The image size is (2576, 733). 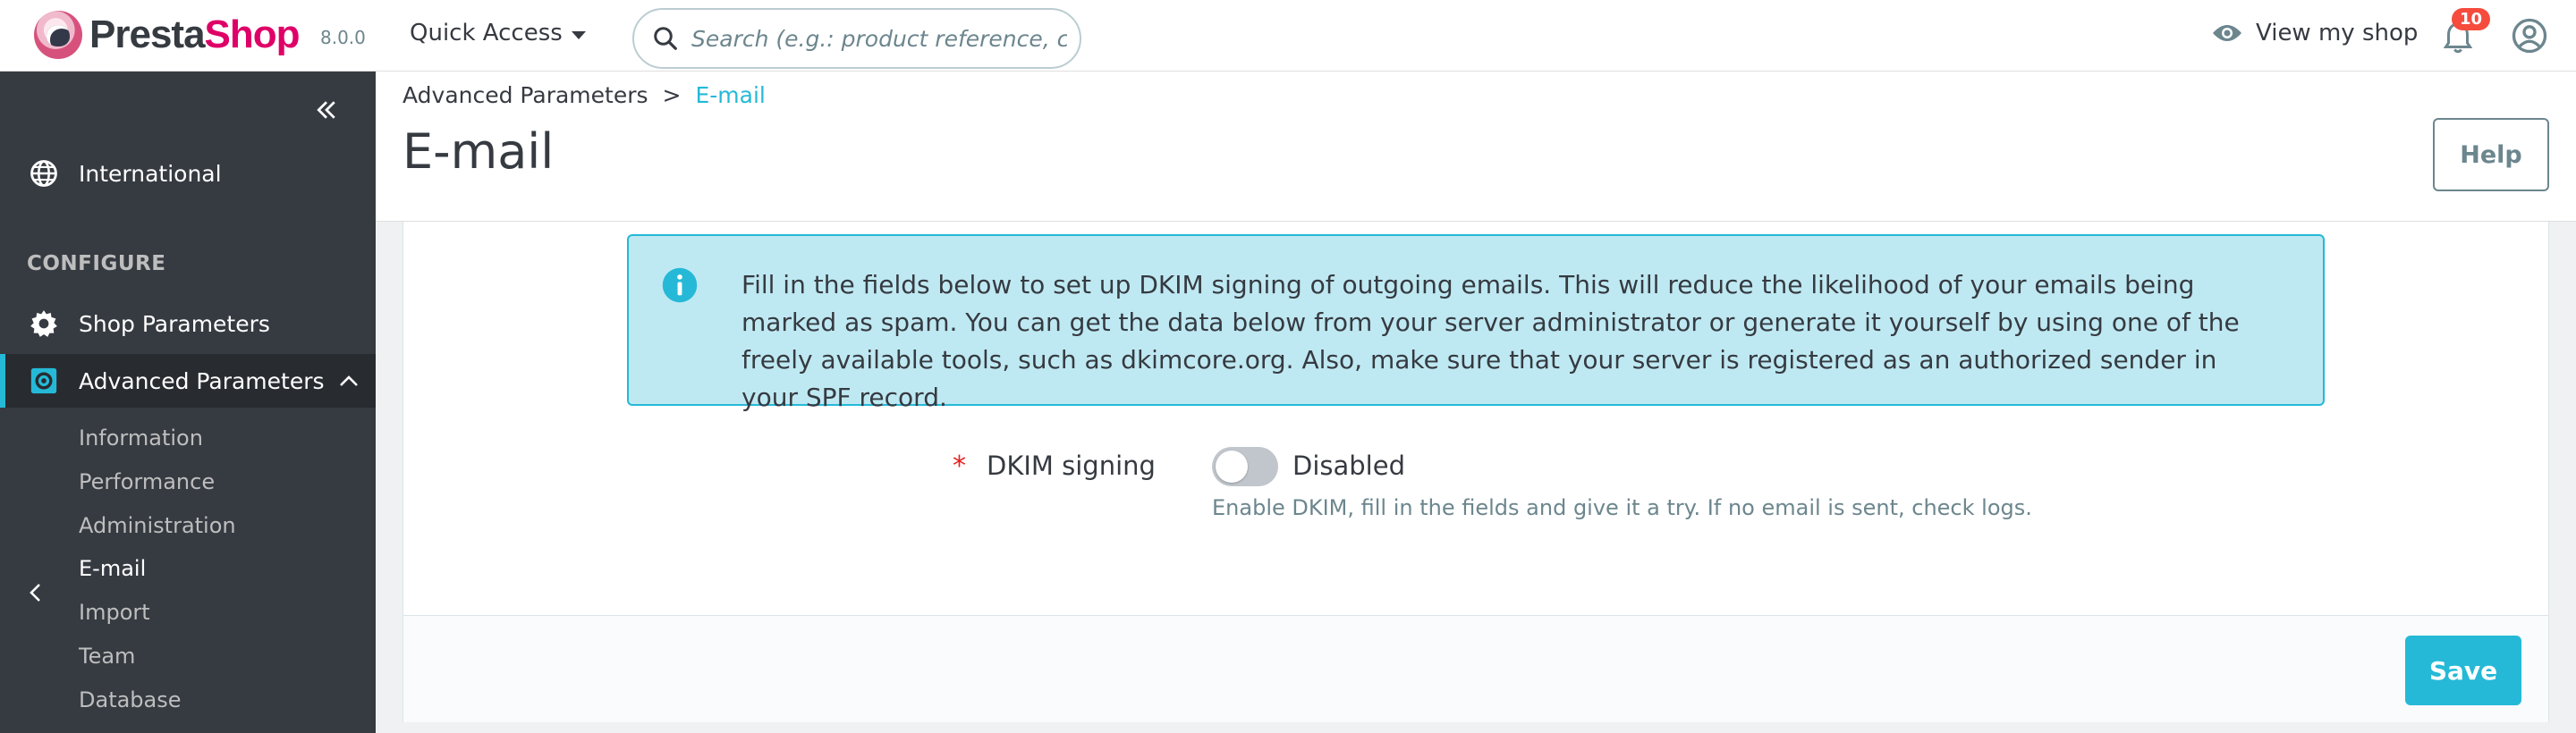 I want to click on search-input, so click(x=879, y=39).